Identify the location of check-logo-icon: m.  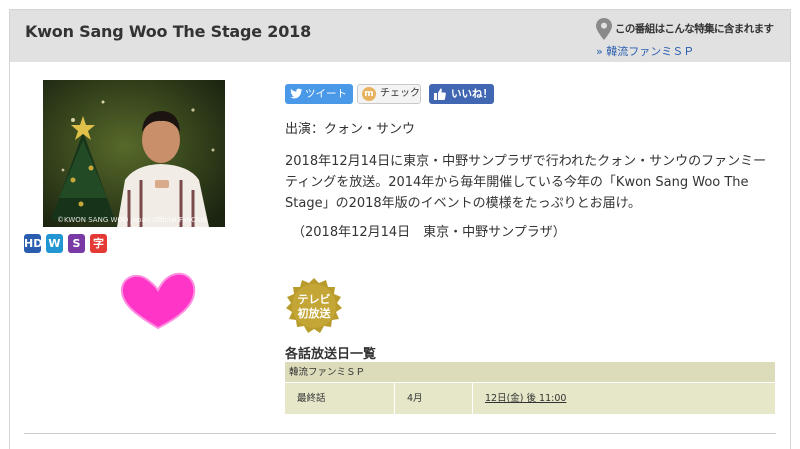
(369, 94).